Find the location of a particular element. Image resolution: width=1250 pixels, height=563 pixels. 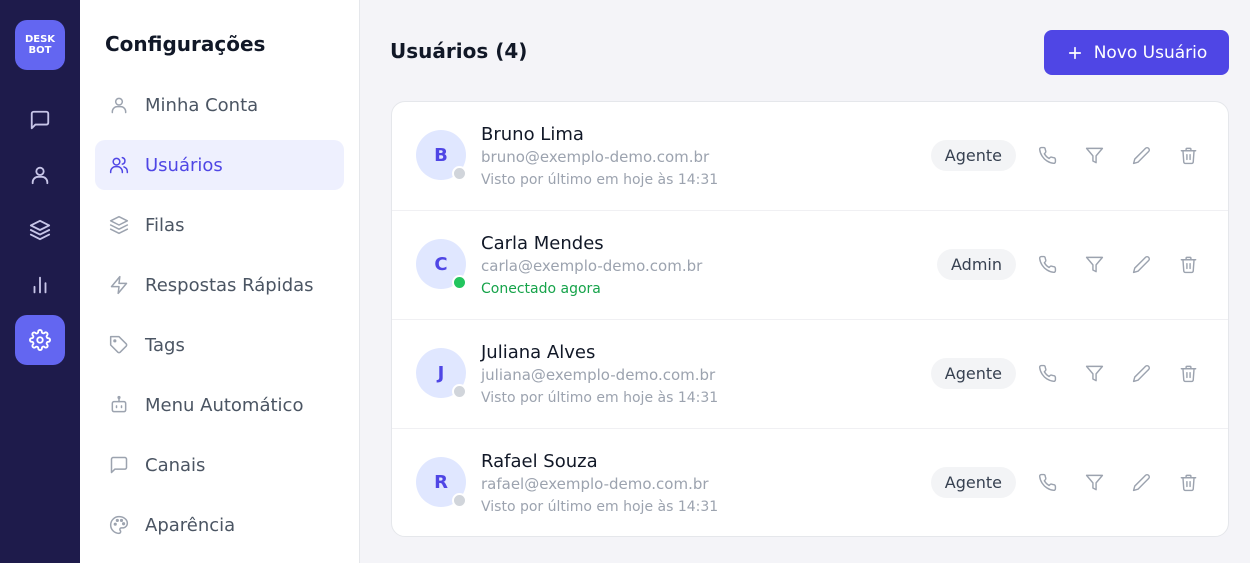

nav-item-label: Respostas Rápidas is located at coordinates (229, 285).